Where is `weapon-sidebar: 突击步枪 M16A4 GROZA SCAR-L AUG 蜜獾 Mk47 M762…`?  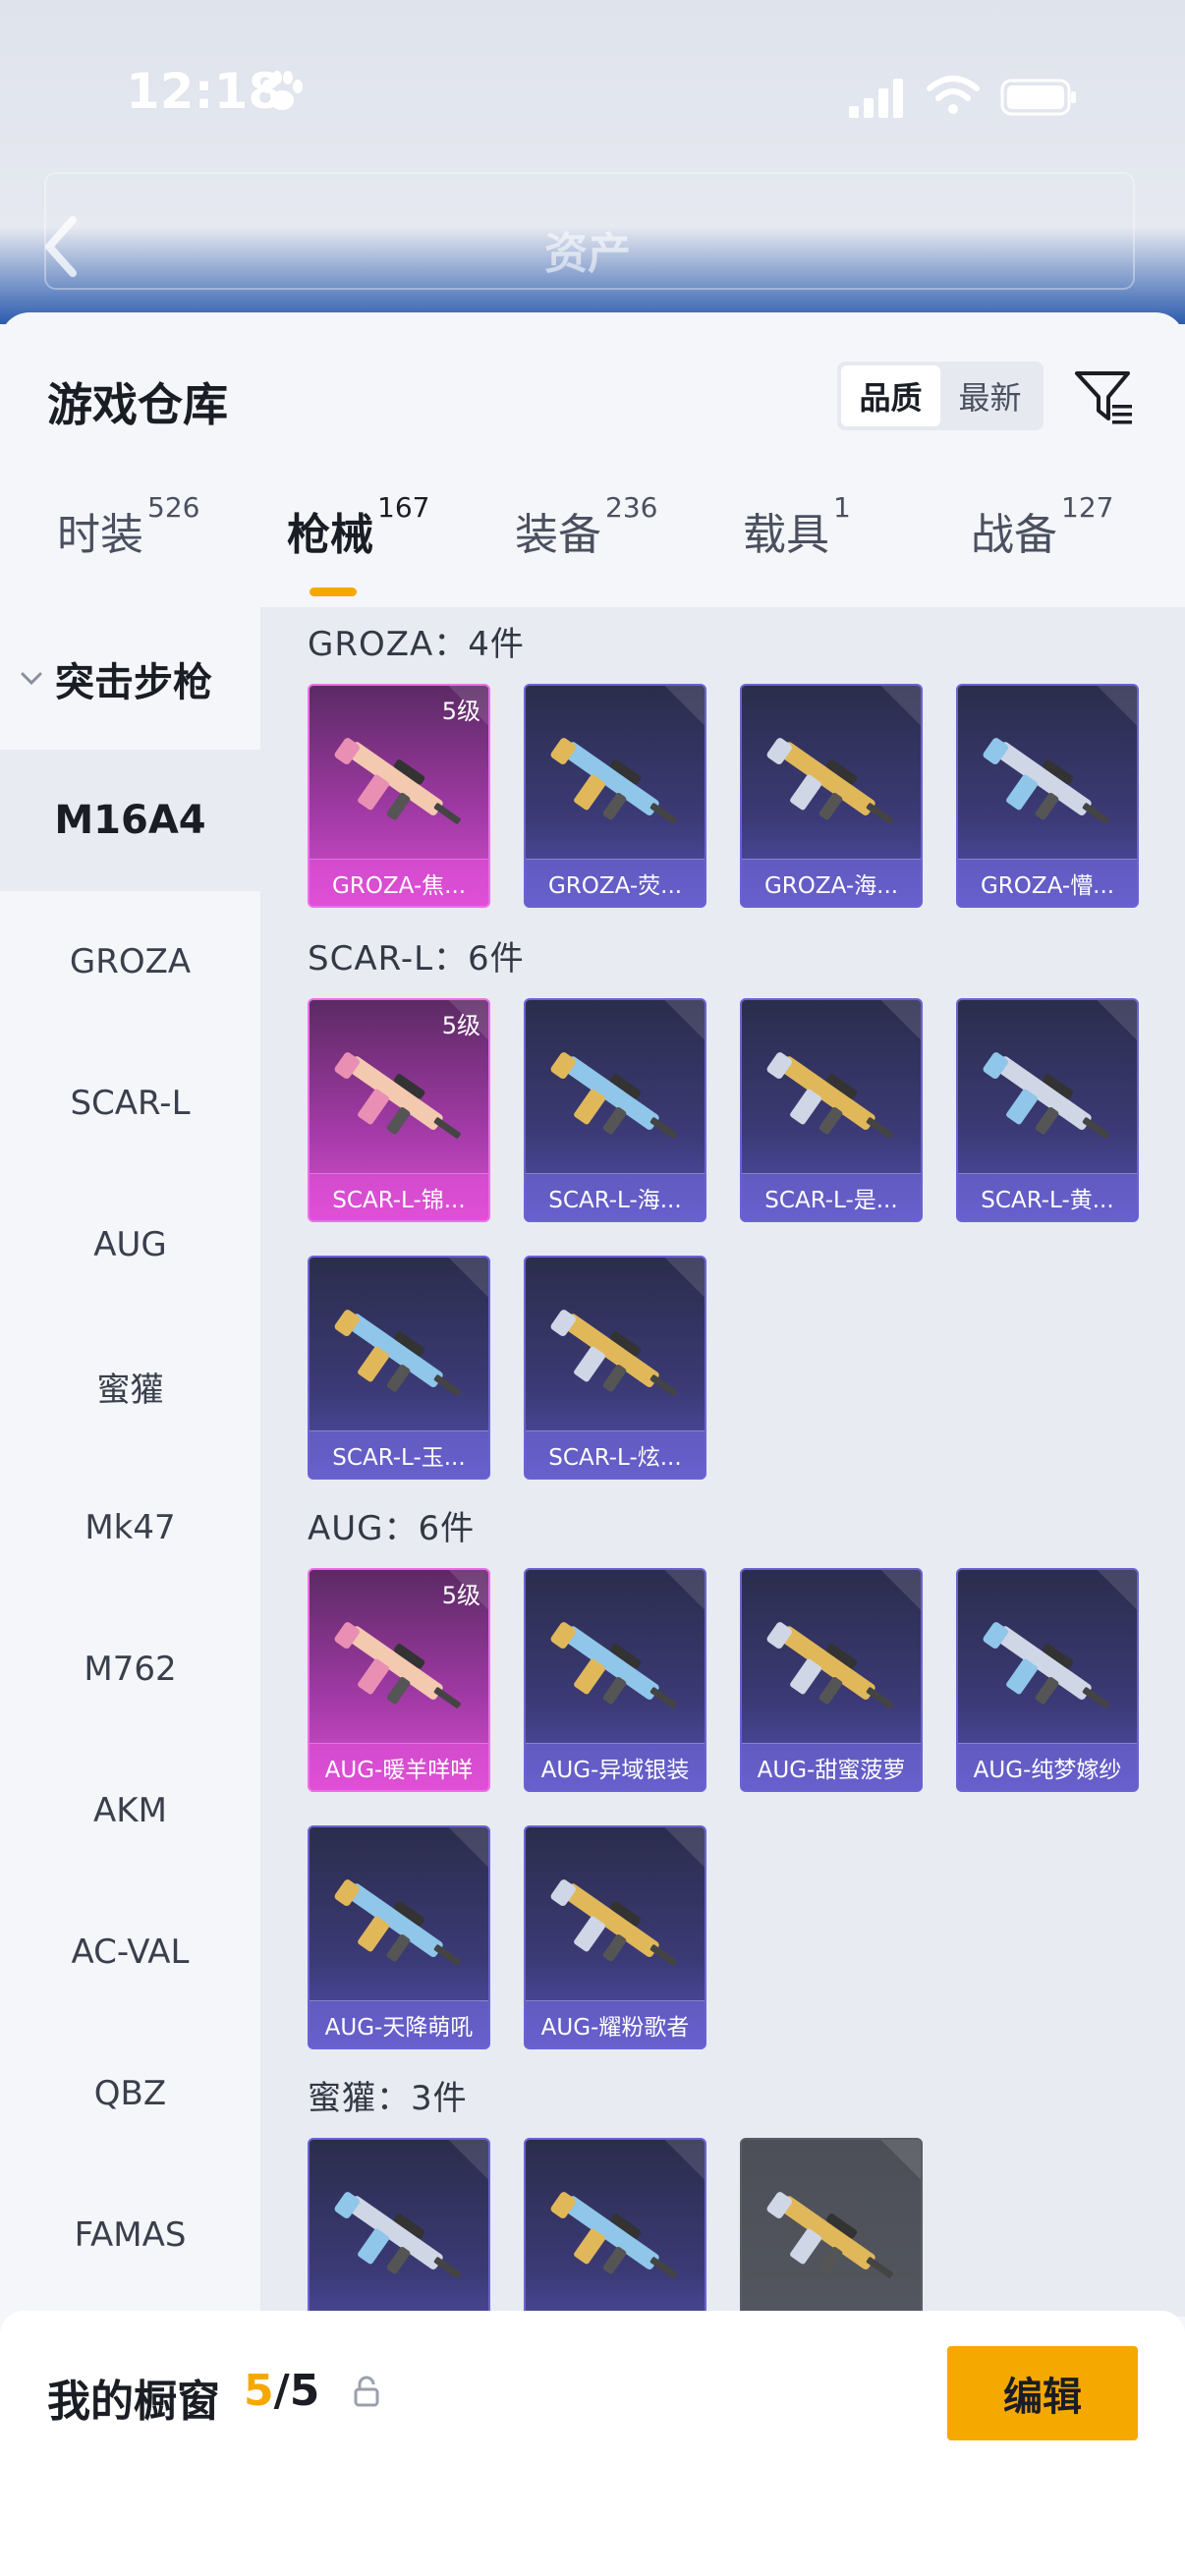
weapon-sidebar: 突击步枪 M16A4 GROZA SCAR-L AUG 蜜獾 Mk47 M762… is located at coordinates (130, 1462).